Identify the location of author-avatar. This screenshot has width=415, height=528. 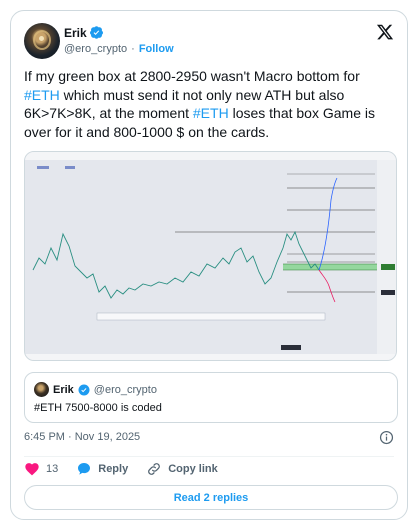
(42, 41).